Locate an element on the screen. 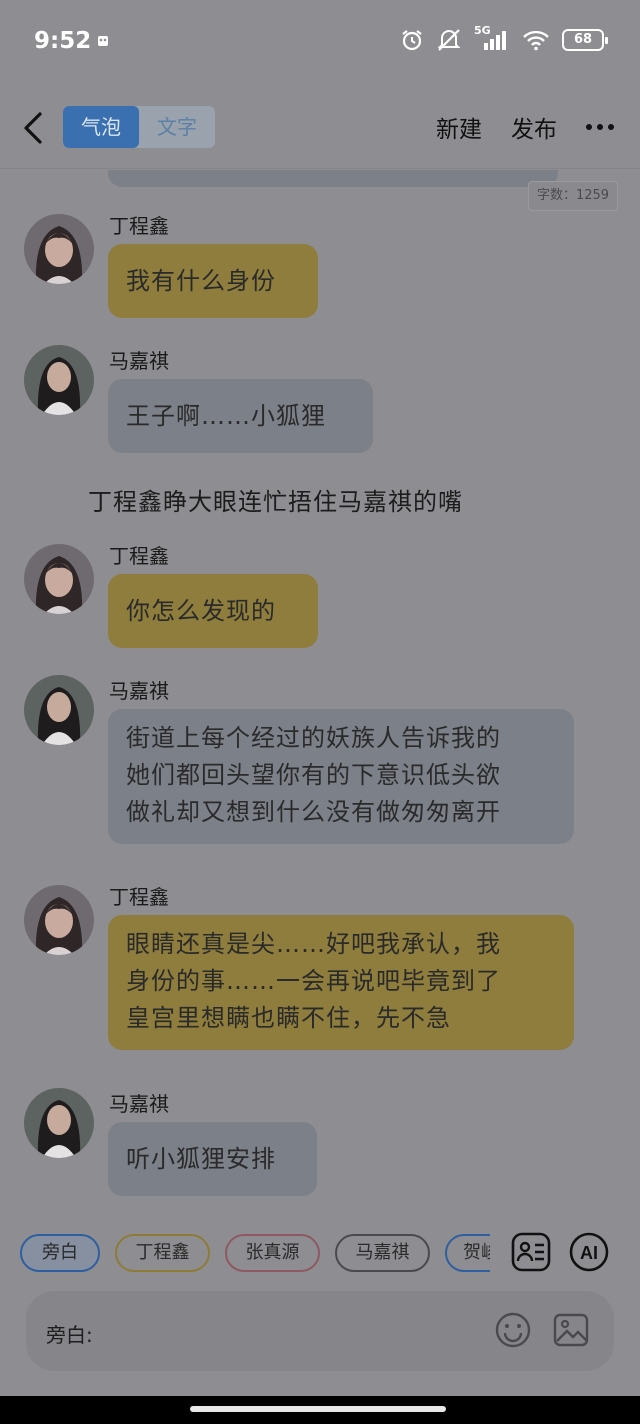 This screenshot has height=1424, width=640. character-selector: 旁白 丁程鑫 张真源 马嘉祺 贺峻 is located at coordinates (255, 1253).